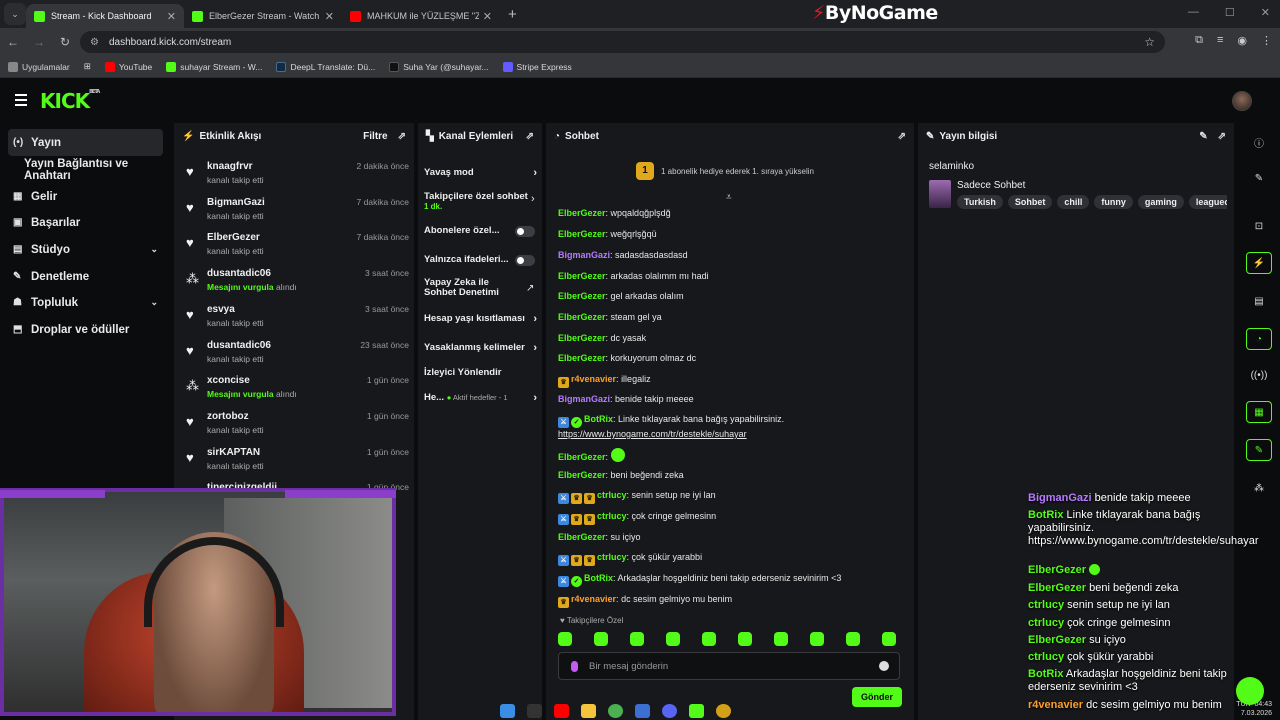 The image size is (1280, 720). Describe the element at coordinates (1265, 12) in the screenshot. I see `close-window-icon: ✕` at that location.